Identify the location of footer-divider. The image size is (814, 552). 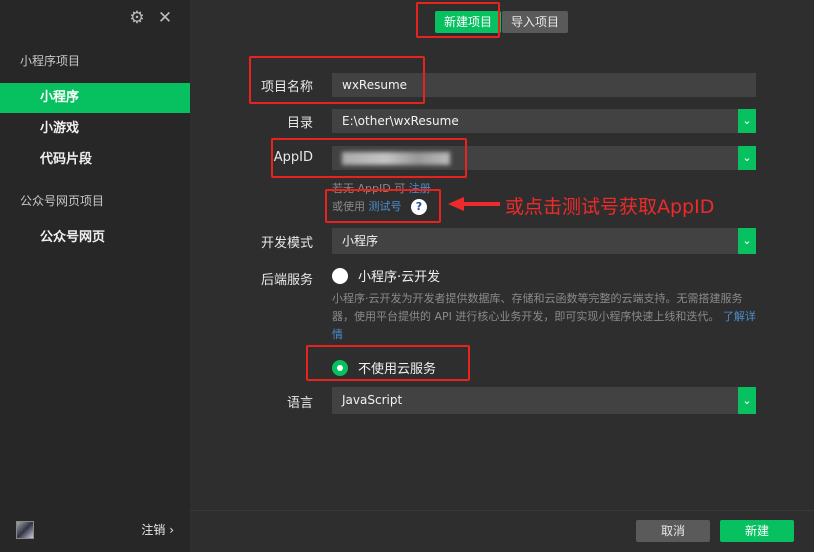
(502, 510).